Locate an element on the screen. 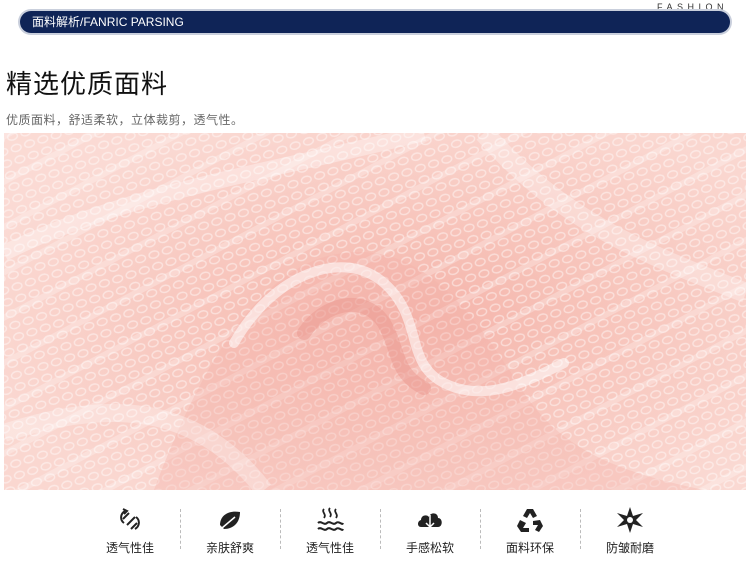 The width and height of the screenshot is (750, 575). section-banner: 面料解析/FANRIC PARSING is located at coordinates (375, 22).